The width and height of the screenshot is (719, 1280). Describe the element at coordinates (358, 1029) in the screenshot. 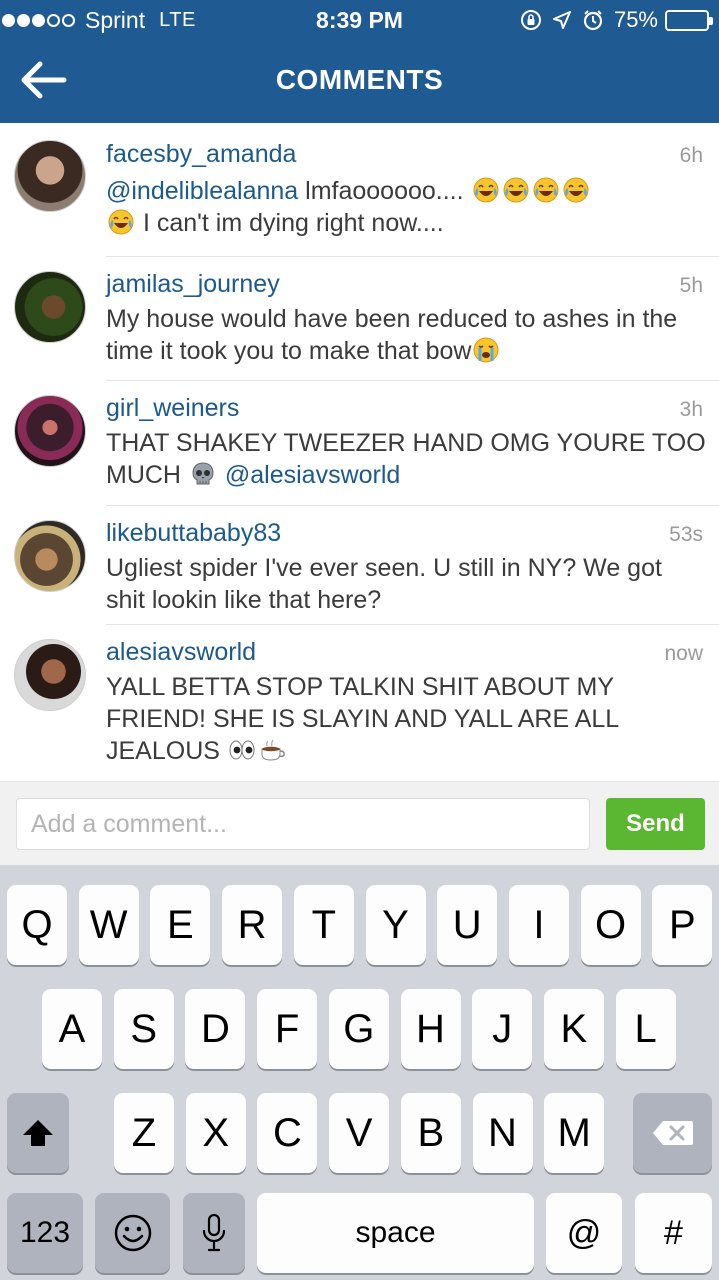

I see `key-g: G` at that location.